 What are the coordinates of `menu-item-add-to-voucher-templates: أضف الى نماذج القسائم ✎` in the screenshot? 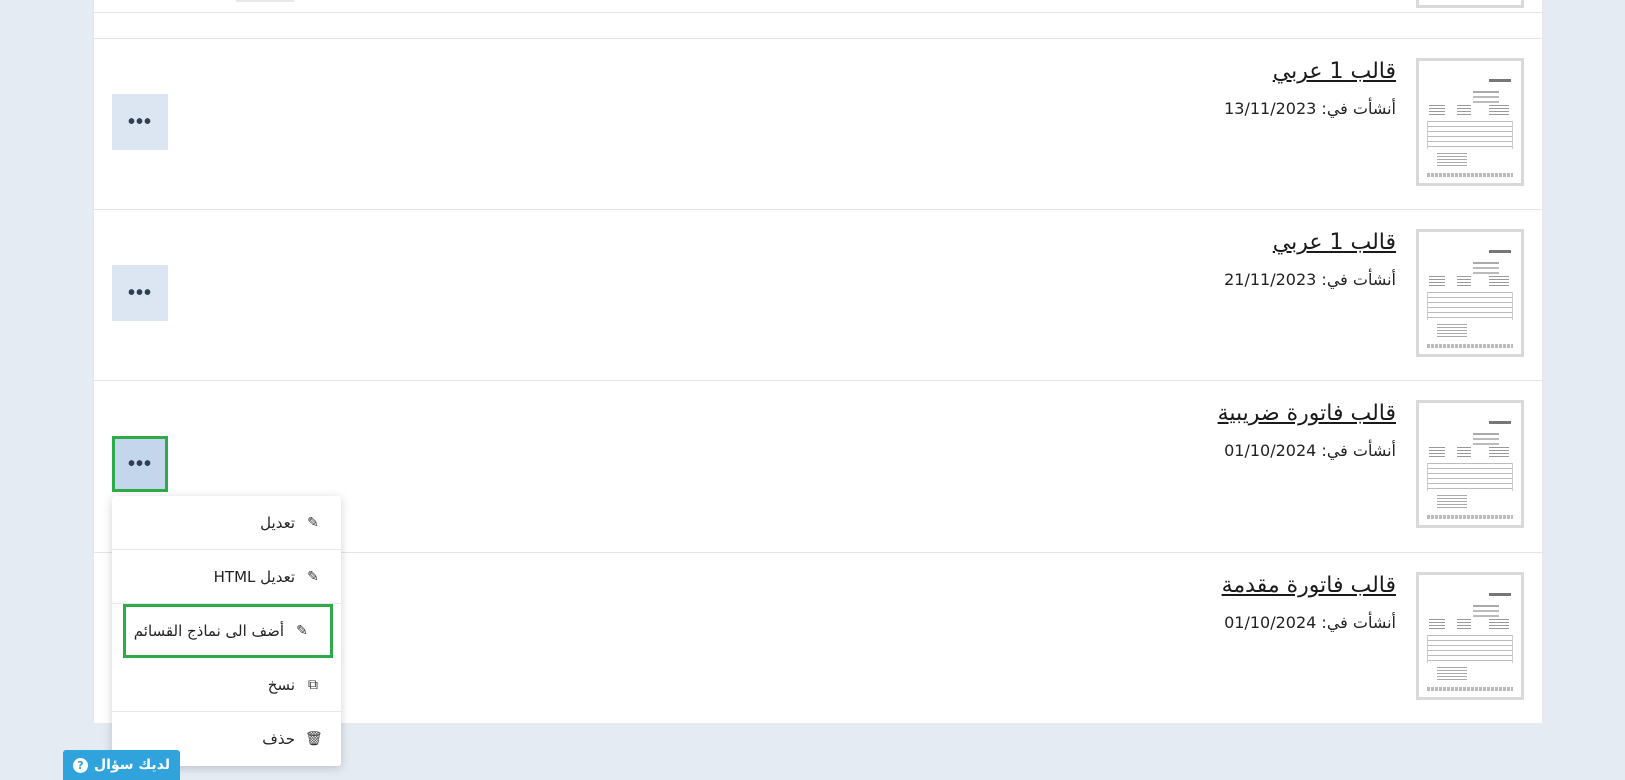 It's located at (228, 631).